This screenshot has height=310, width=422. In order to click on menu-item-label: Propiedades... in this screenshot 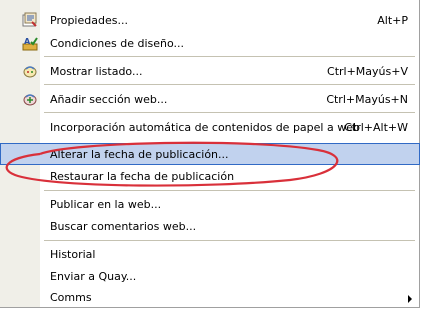, I will do `click(89, 20)`.